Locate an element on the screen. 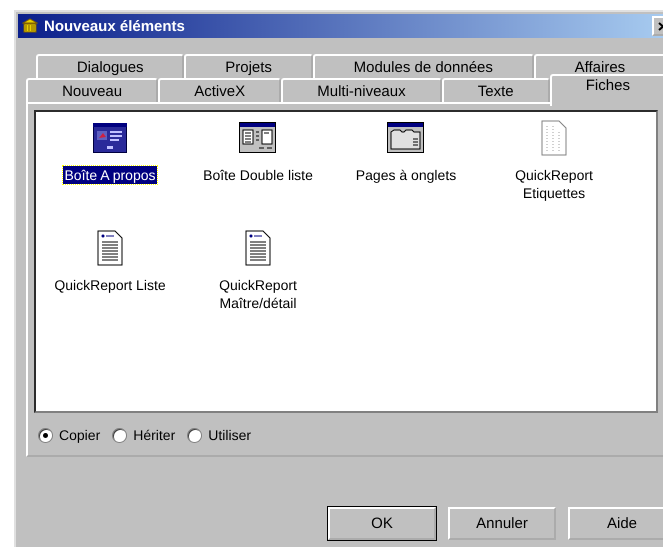 Image resolution: width=663 pixels, height=547 pixels. window-title: Nouveaux éléments is located at coordinates (115, 26).